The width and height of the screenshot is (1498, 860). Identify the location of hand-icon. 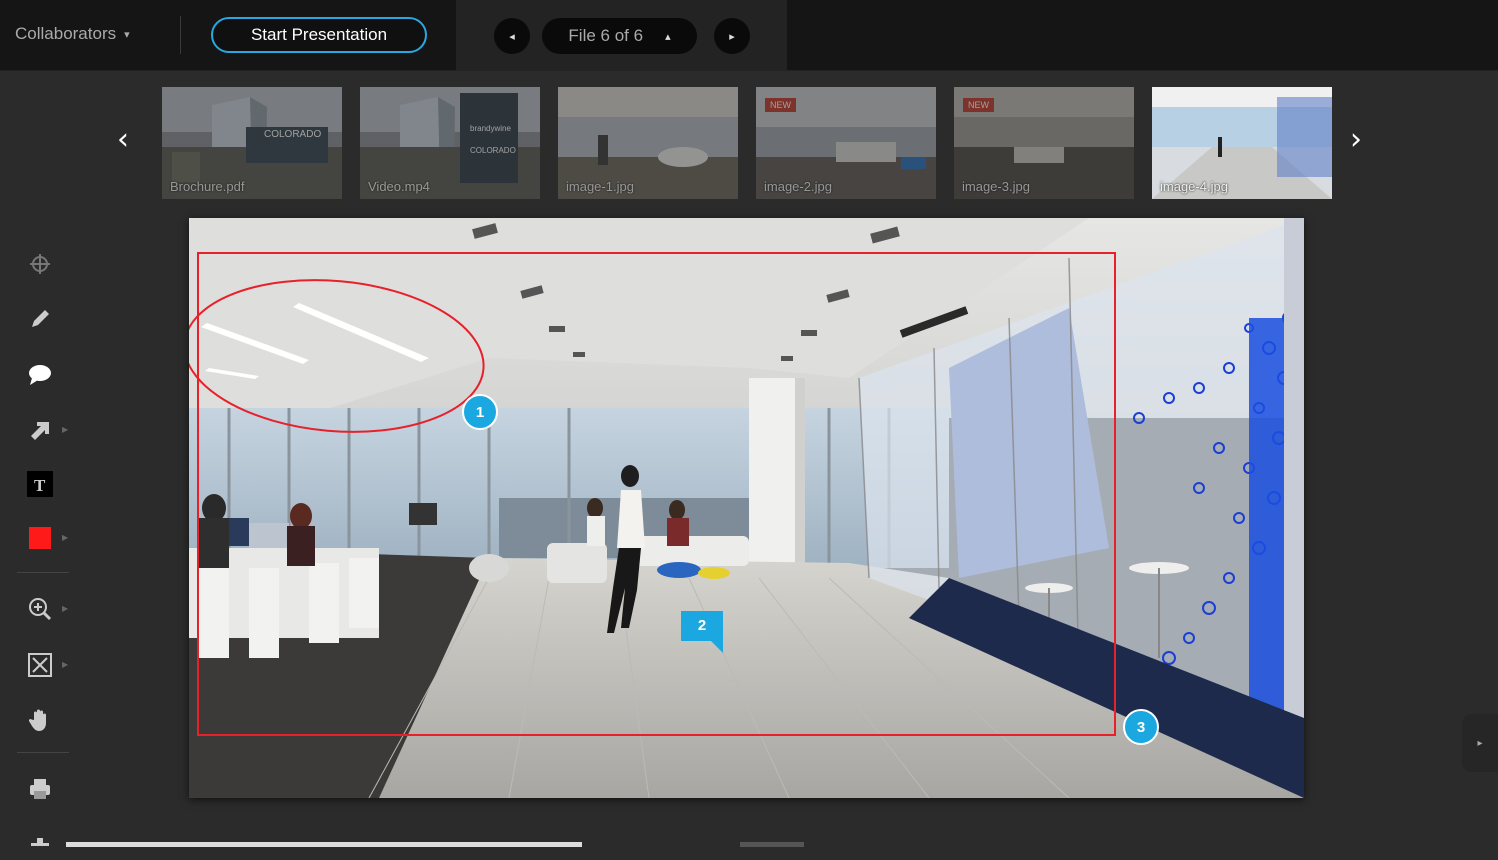
(37, 720).